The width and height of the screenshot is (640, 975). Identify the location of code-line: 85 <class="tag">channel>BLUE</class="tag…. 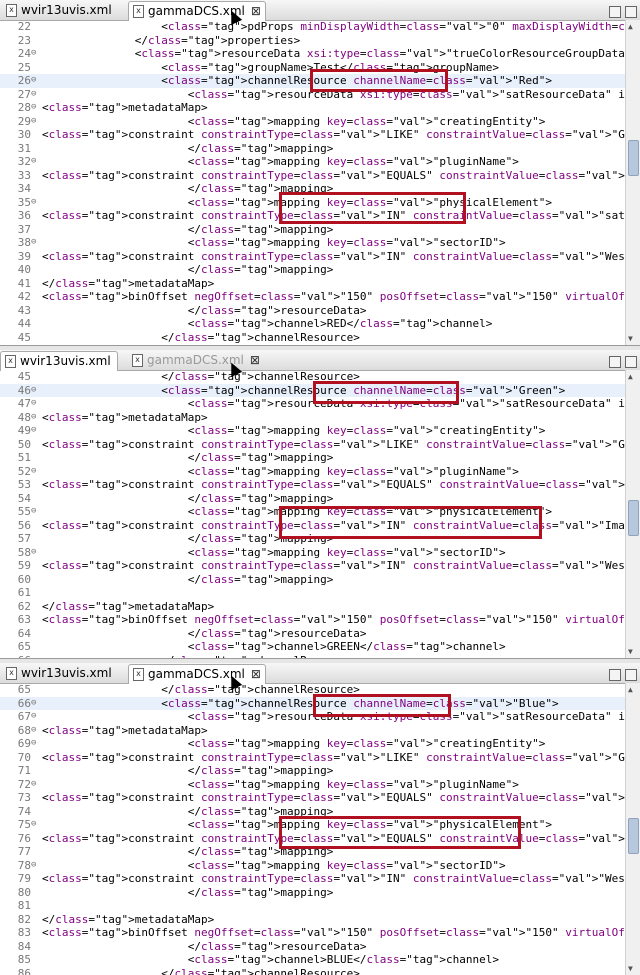
(313, 960).